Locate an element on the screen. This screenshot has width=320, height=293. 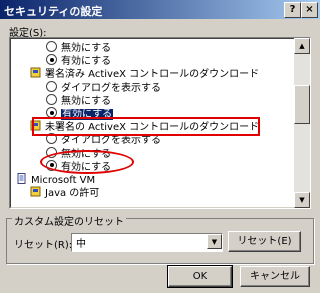
tree-category: Microsoft VM is located at coordinates (55, 180).